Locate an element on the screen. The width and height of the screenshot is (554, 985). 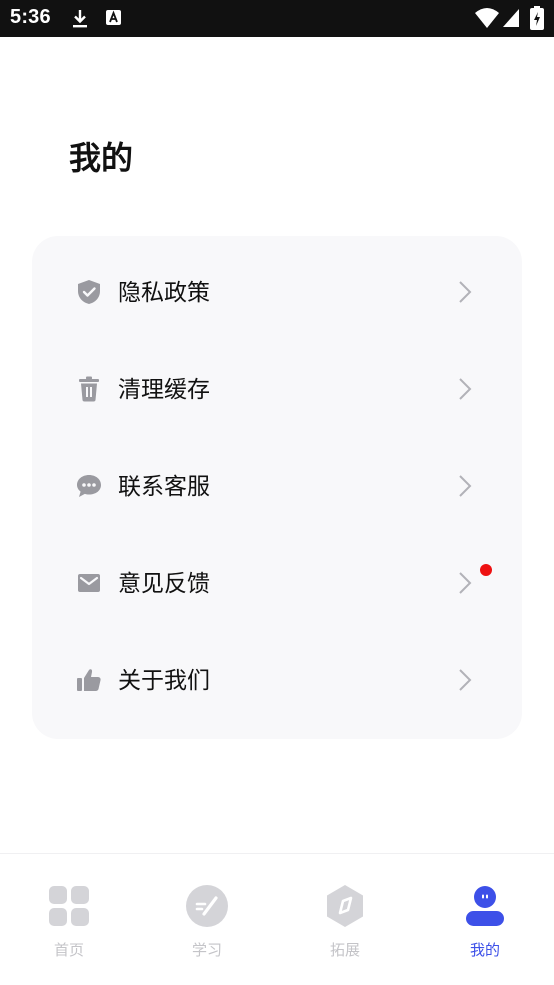
signal-icon is located at coordinates (511, 18).